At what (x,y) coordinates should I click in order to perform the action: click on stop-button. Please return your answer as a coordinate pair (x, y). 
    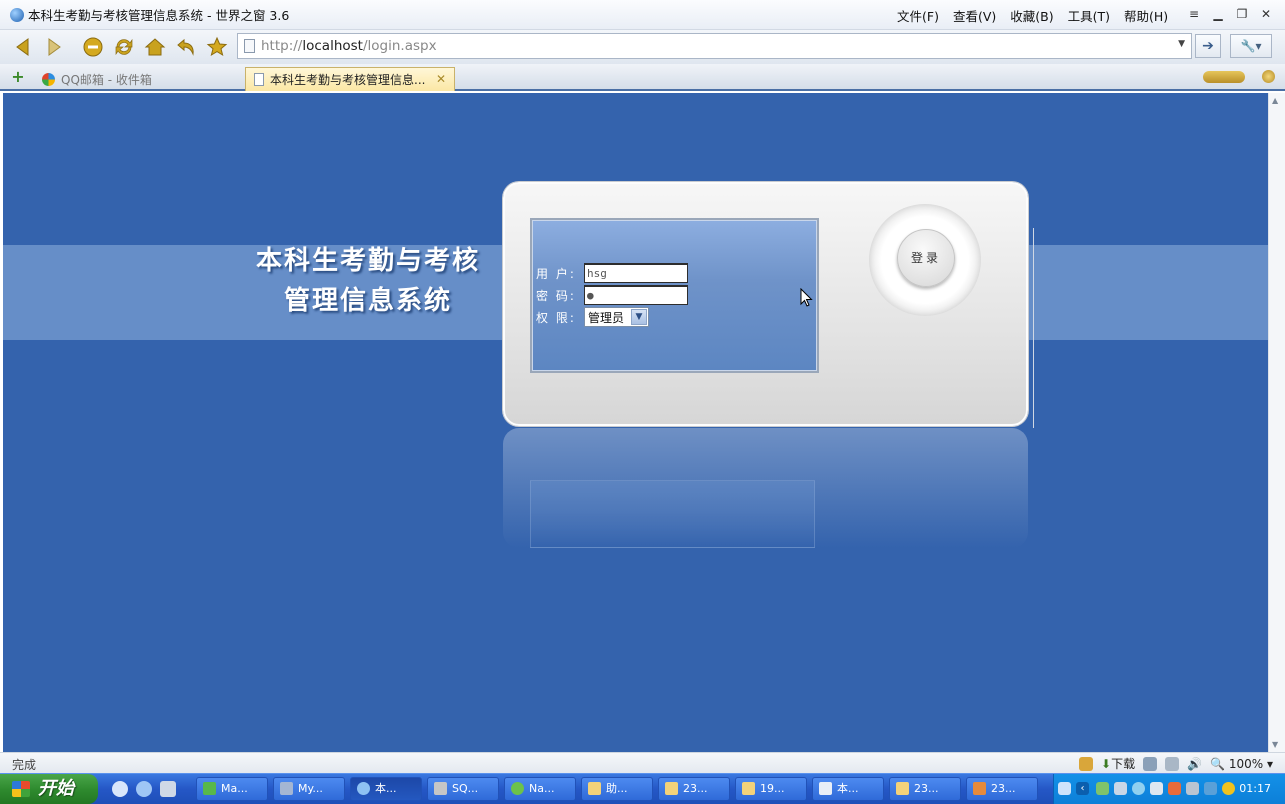
    Looking at the image, I should click on (93, 47).